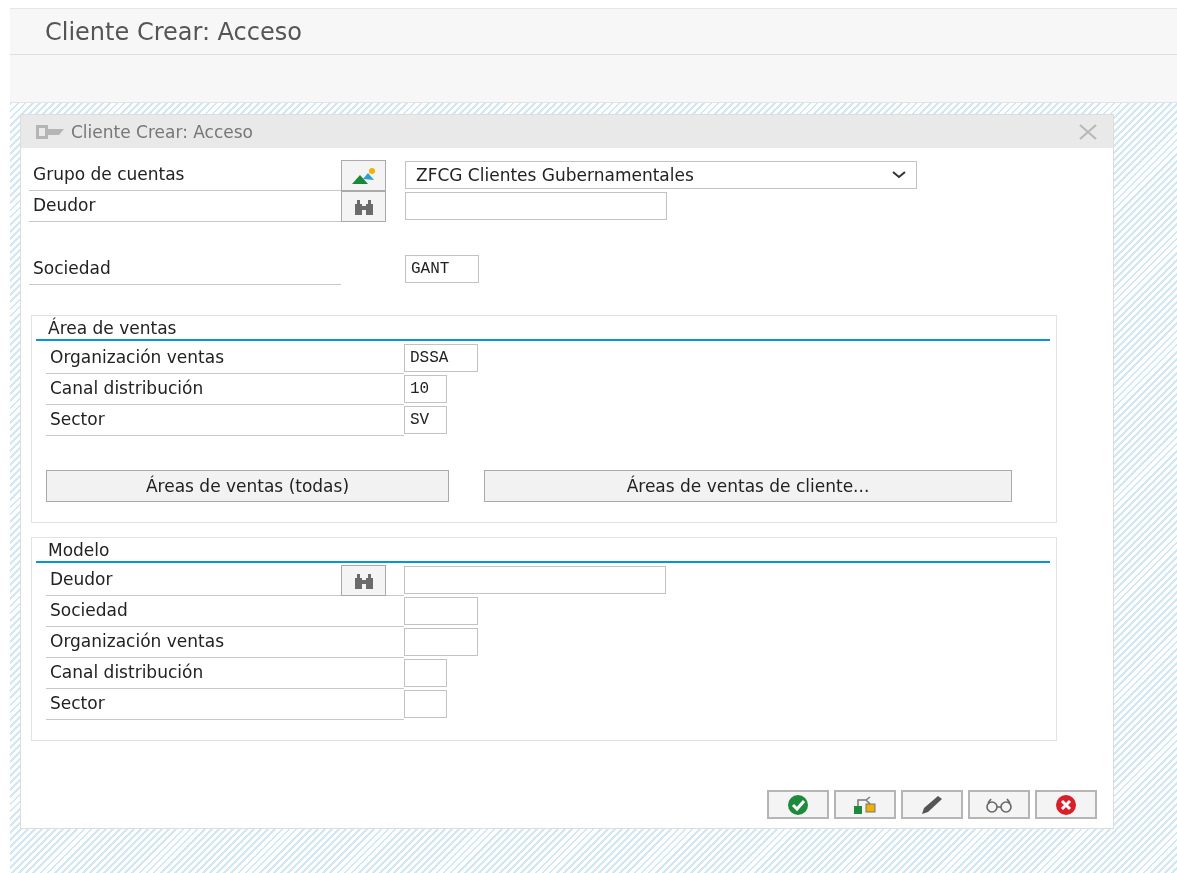 The height and width of the screenshot is (873, 1177). I want to click on window-icon, so click(50, 131).